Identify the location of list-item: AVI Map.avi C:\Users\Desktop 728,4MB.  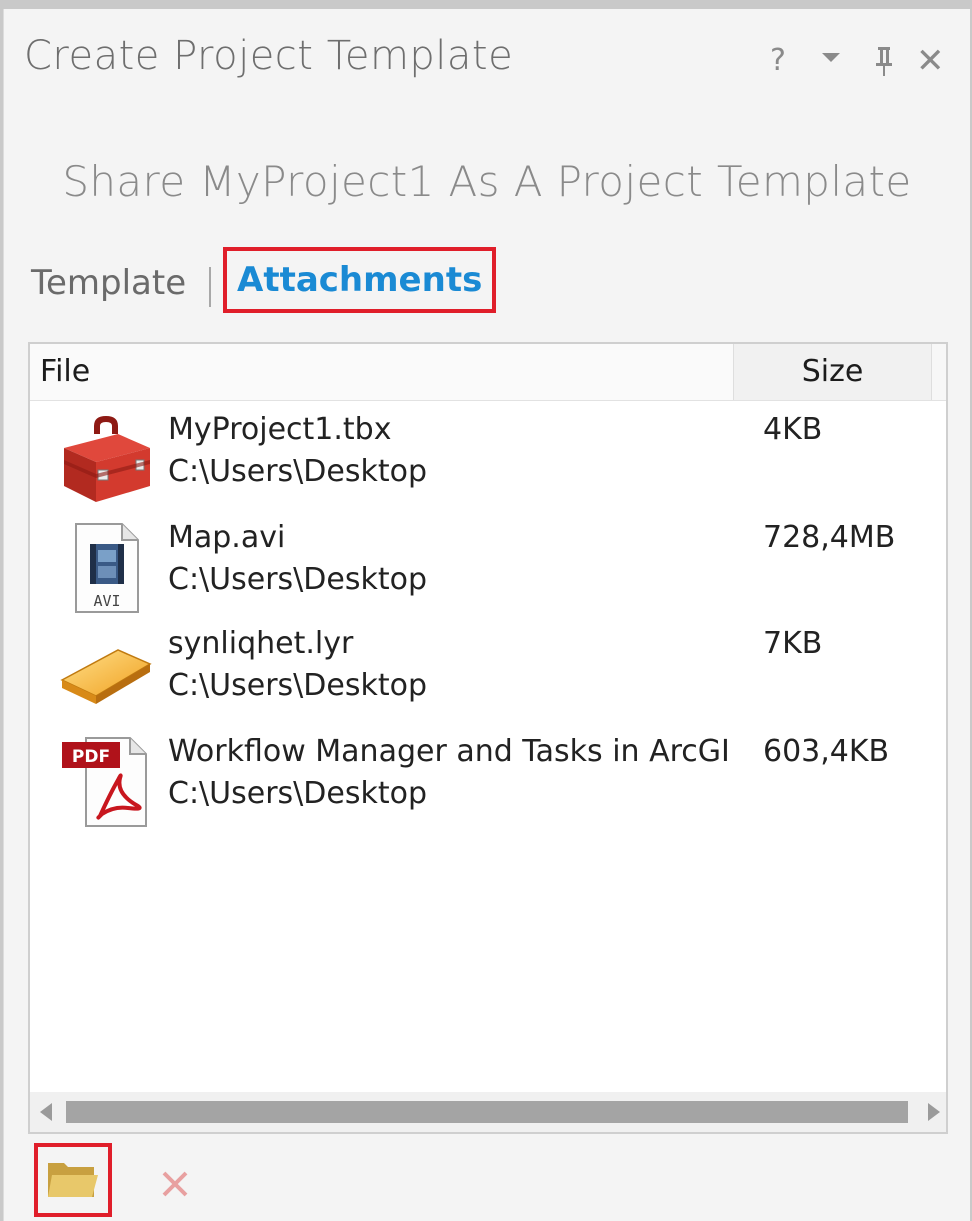
(488, 567).